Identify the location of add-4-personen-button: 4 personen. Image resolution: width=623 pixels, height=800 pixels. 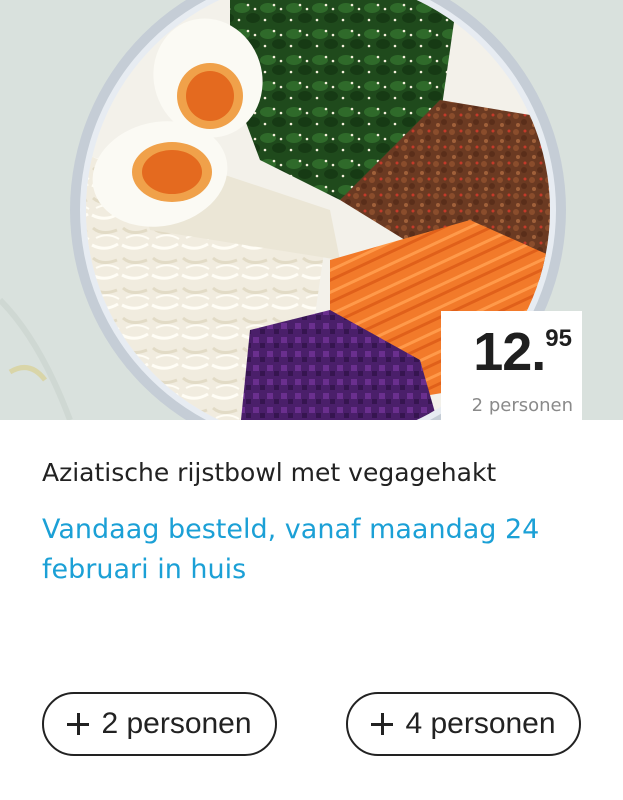
(463, 724).